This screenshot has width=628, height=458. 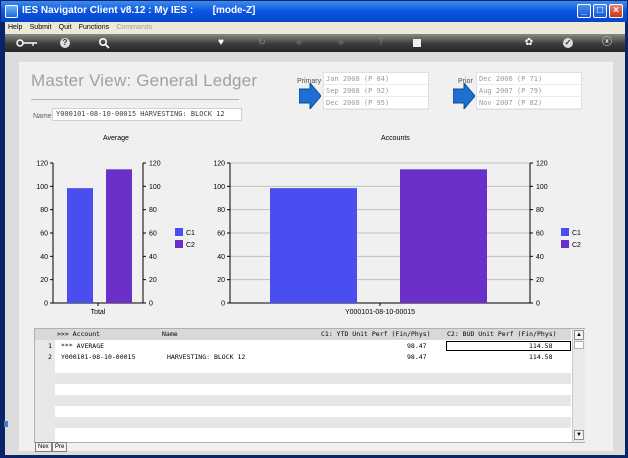 What do you see at coordinates (65, 43) in the screenshot?
I see `help-icon: ?` at bounding box center [65, 43].